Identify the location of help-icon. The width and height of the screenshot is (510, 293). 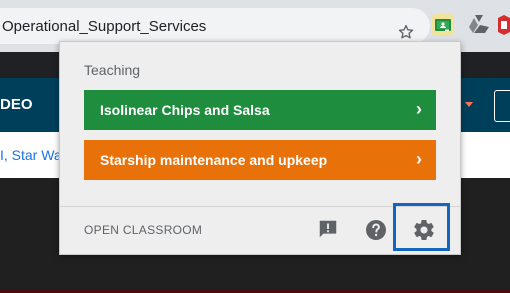
(376, 230).